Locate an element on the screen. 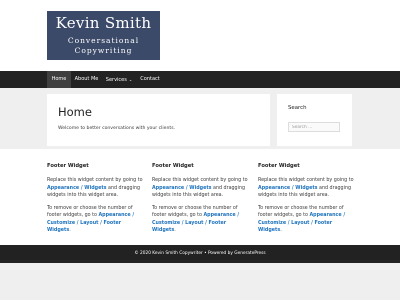 Image resolution: width=400 pixels, height=300 pixels. nav-item-label: Services is located at coordinates (116, 80).